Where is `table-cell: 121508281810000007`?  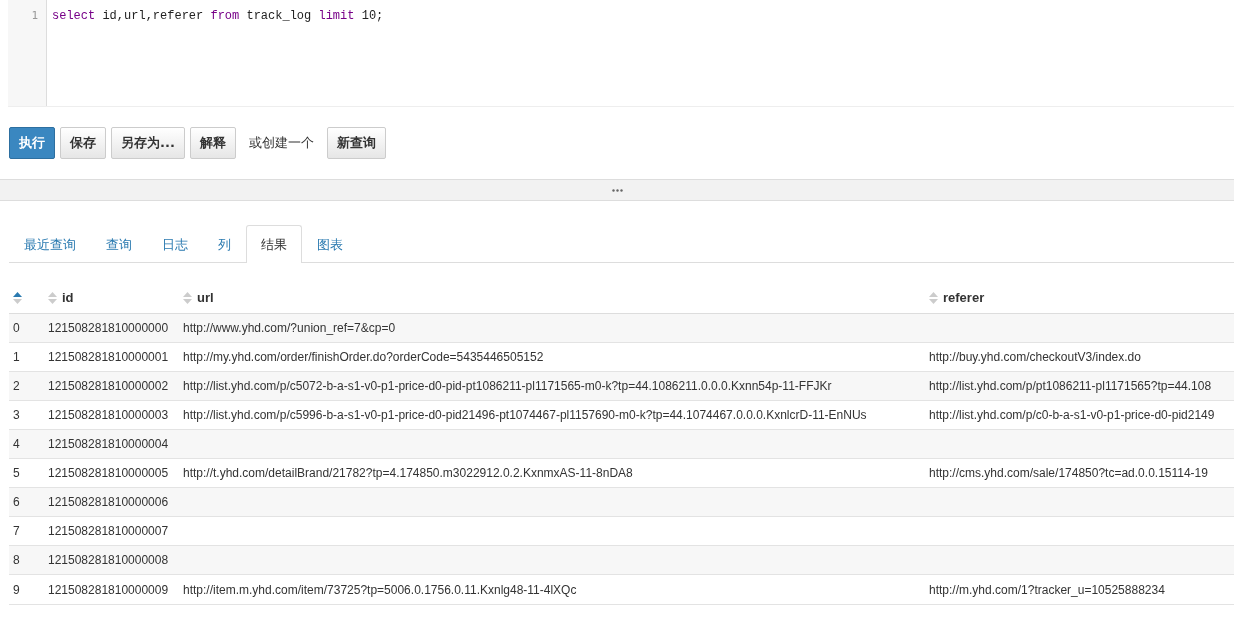 table-cell: 121508281810000007 is located at coordinates (108, 531).